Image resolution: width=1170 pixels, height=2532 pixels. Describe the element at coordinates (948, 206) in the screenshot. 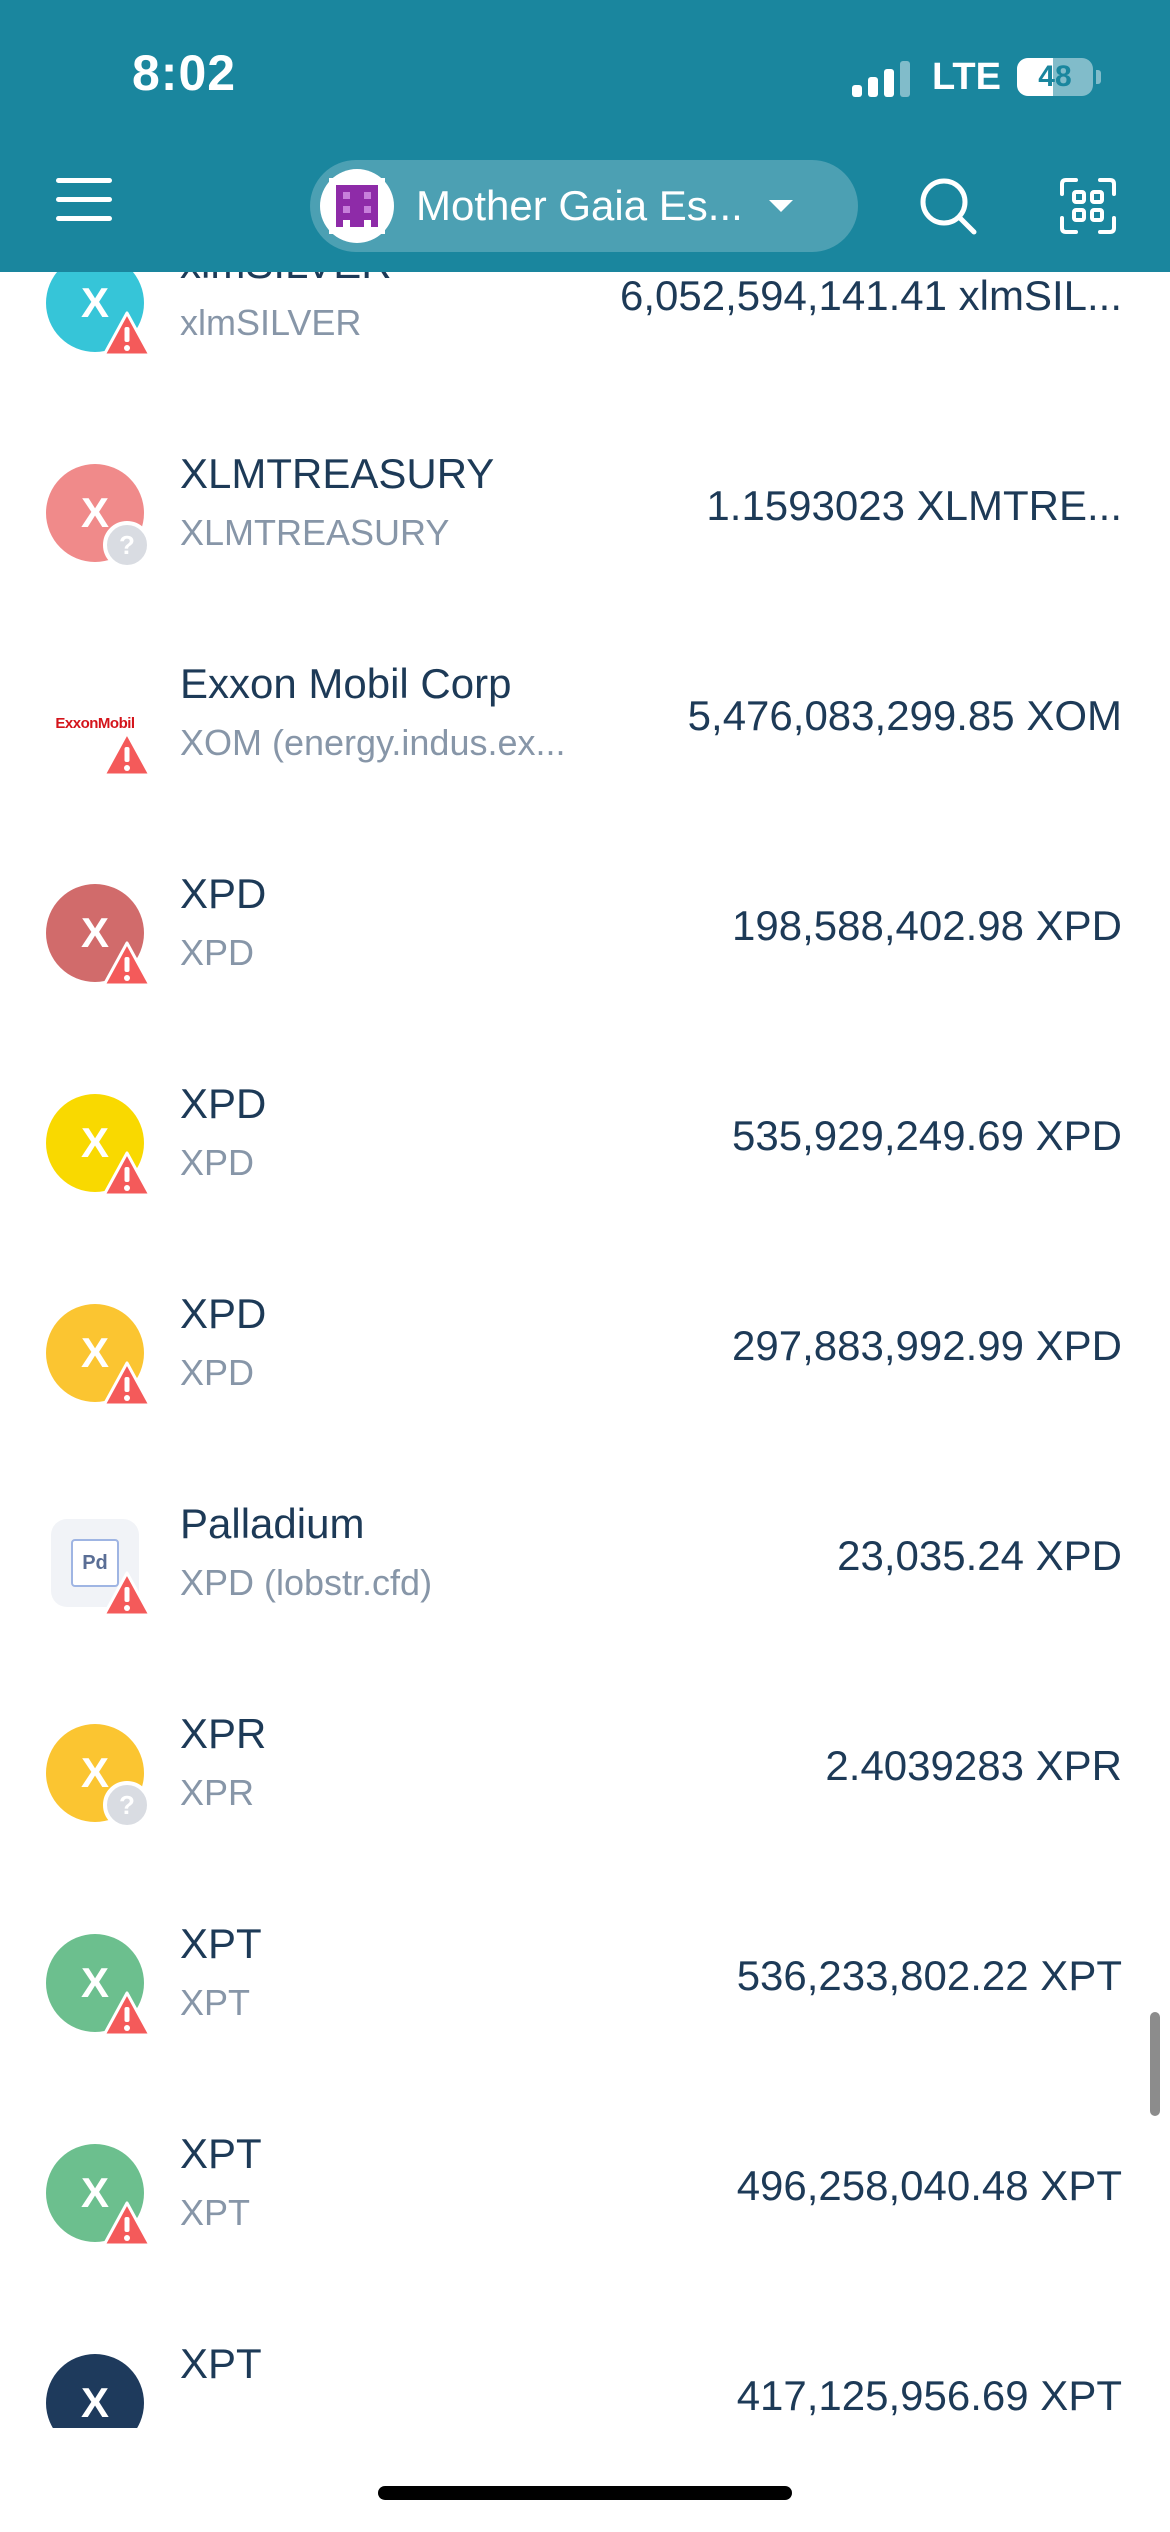

I see `search-icon` at that location.